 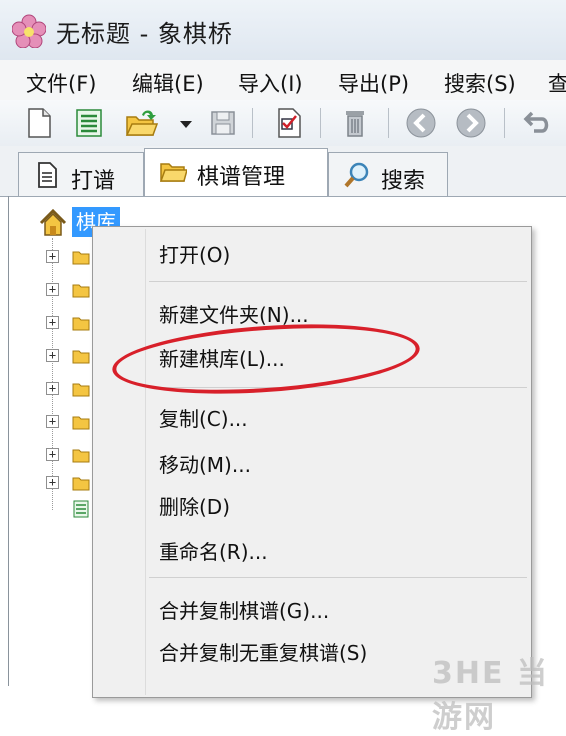 What do you see at coordinates (8, 441) in the screenshot?
I see `panel-edge` at bounding box center [8, 441].